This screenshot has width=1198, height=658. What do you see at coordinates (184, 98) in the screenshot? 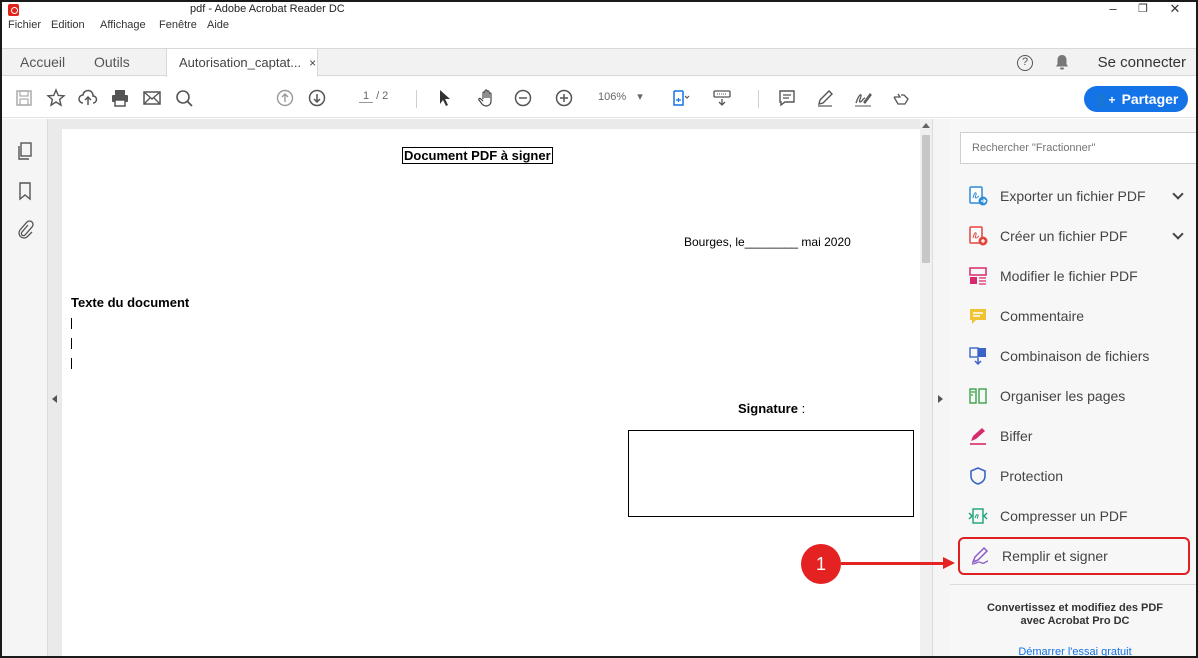
I see `search-icon` at bounding box center [184, 98].